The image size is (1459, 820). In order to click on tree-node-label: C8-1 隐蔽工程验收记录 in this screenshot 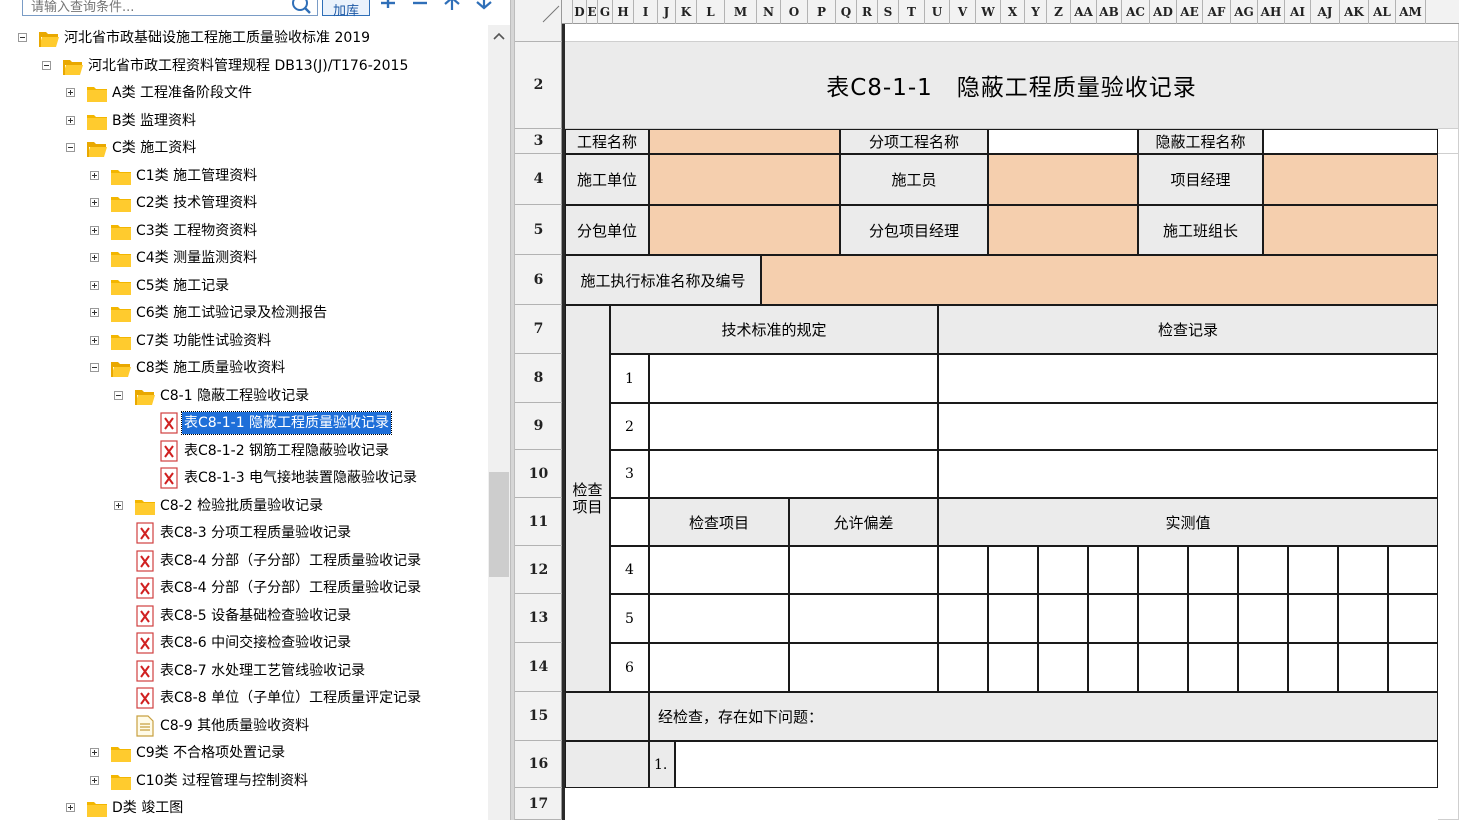, I will do `click(234, 396)`.